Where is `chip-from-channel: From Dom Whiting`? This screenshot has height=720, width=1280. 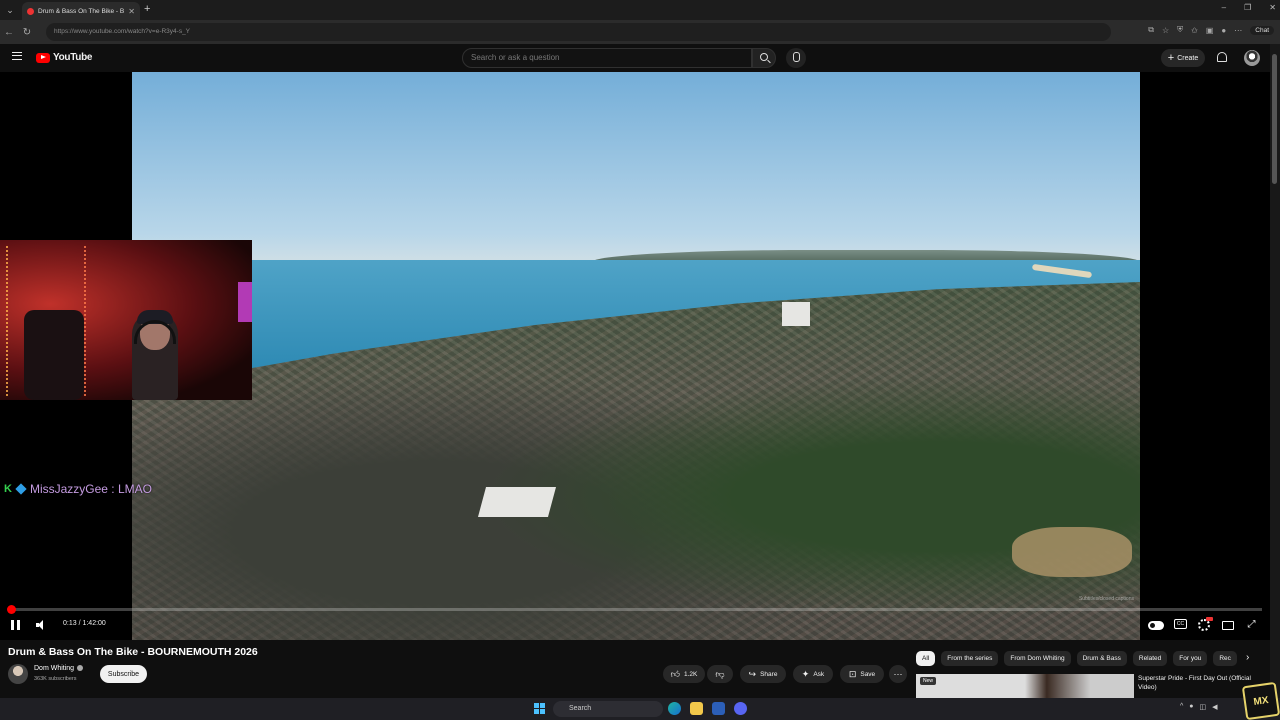 chip-from-channel: From Dom Whiting is located at coordinates (1037, 658).